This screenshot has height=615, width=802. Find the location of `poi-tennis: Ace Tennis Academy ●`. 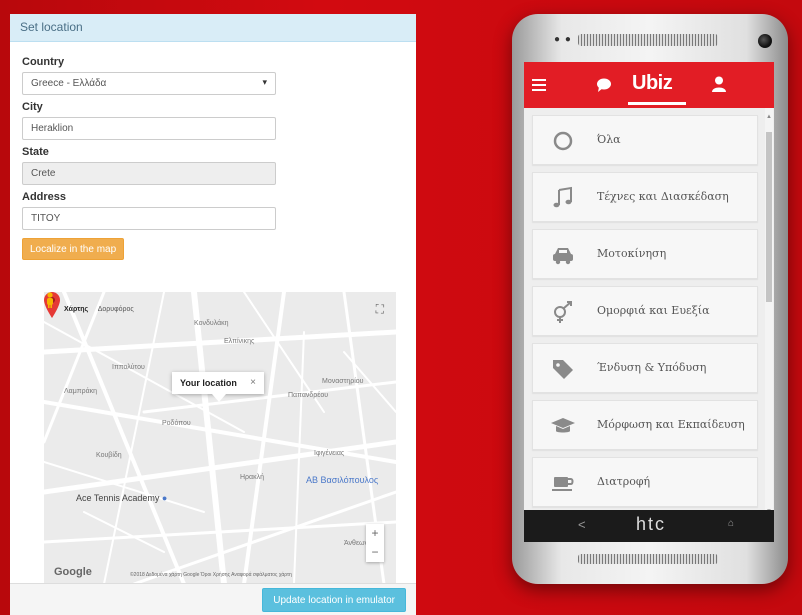

poi-tennis: Ace Tennis Academy ● is located at coordinates (121, 498).